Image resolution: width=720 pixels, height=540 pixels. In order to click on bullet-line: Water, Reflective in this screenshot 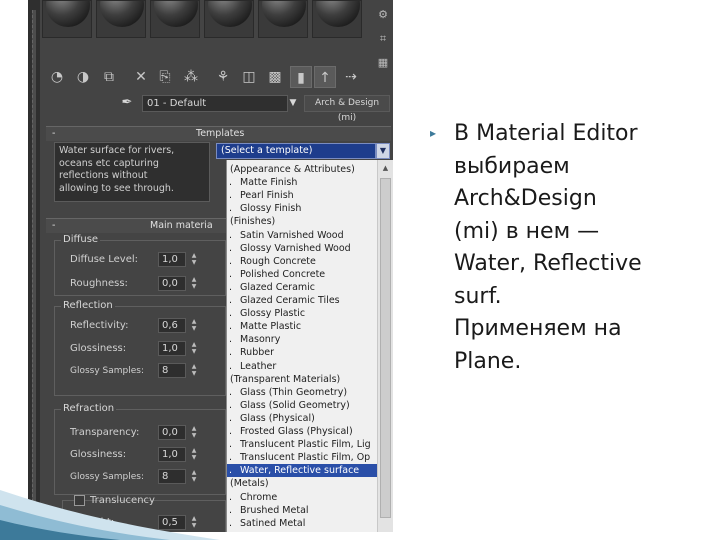, I will do `click(548, 263)`.